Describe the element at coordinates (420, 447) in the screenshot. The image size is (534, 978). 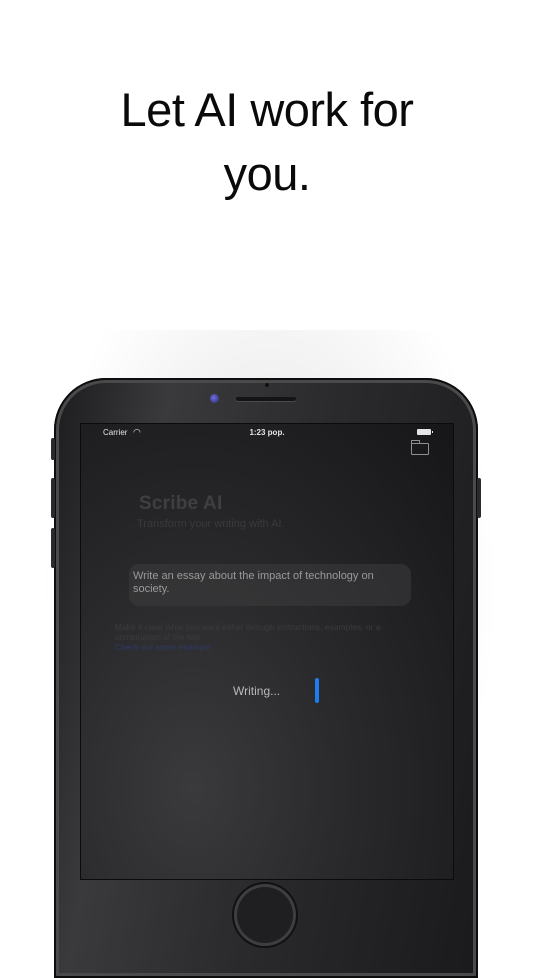
I see `folder-icon` at that location.